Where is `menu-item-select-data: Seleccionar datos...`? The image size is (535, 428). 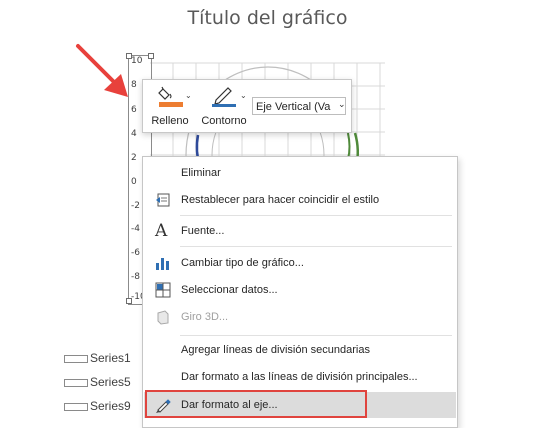
menu-item-select-data: Seleccionar datos... is located at coordinates (300, 290).